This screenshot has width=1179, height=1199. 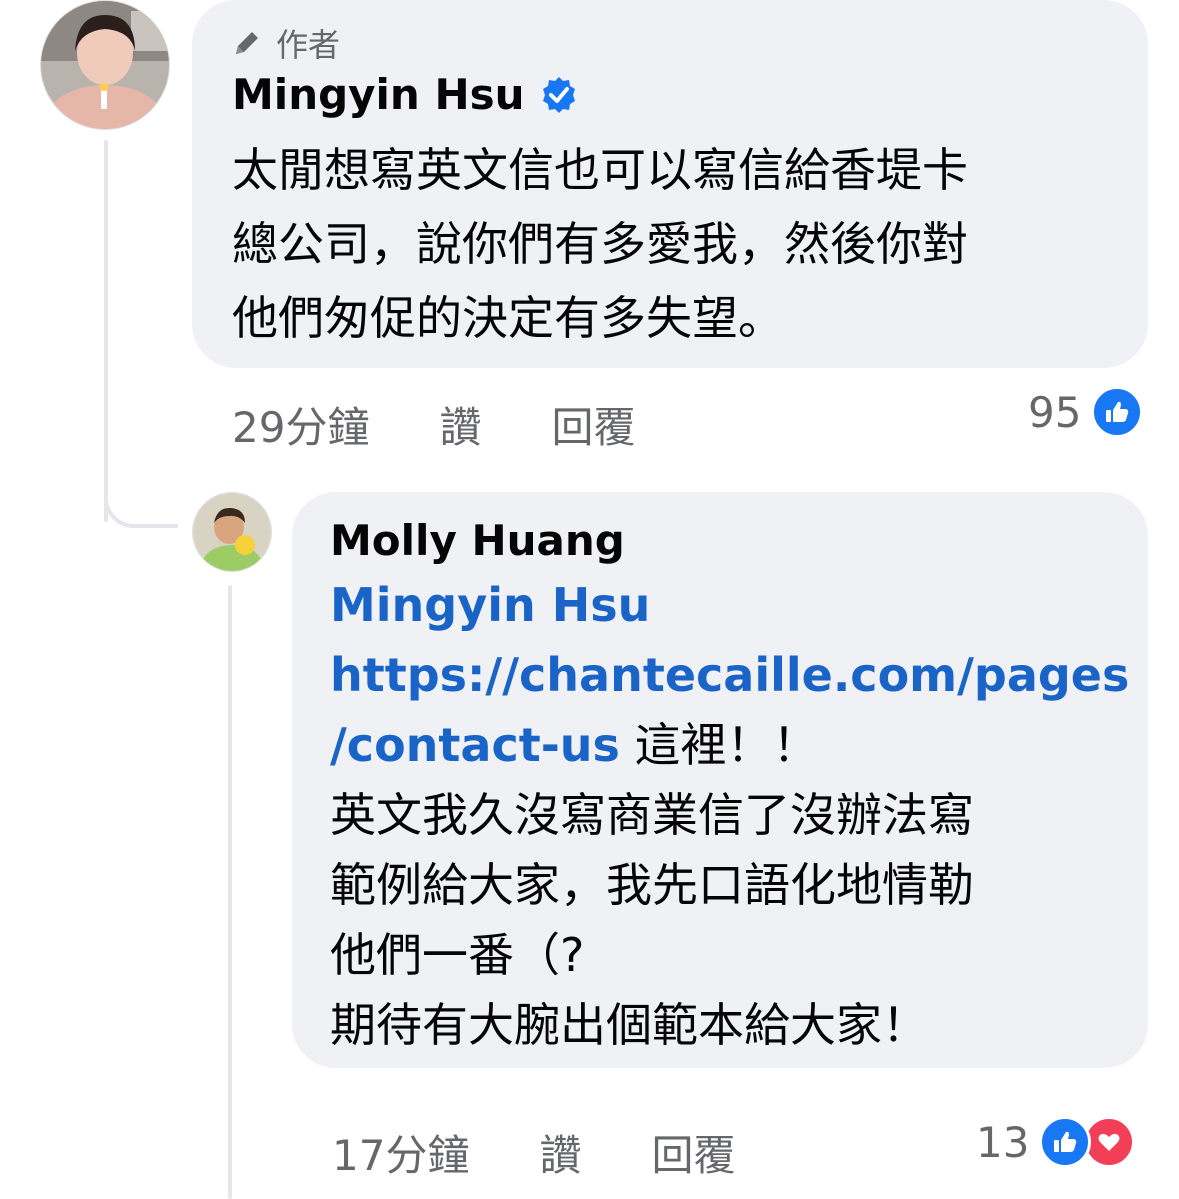 I want to click on comment-actions: 29分鐘 讚 回覆, so click(x=433, y=424).